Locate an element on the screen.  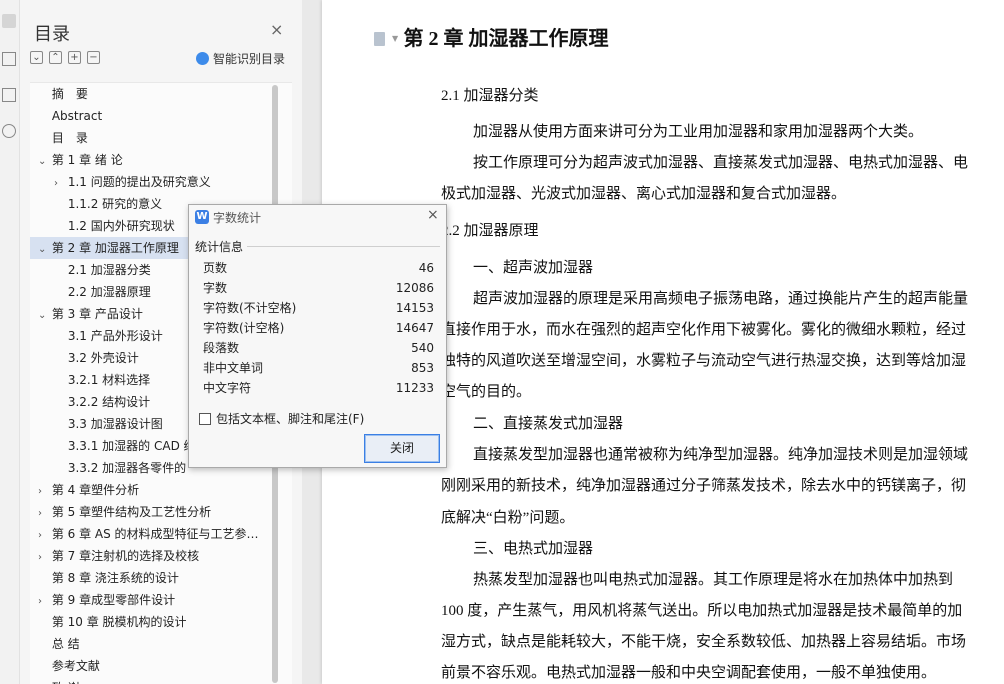
subheading: 三、电热式加湿器 is located at coordinates (533, 549).